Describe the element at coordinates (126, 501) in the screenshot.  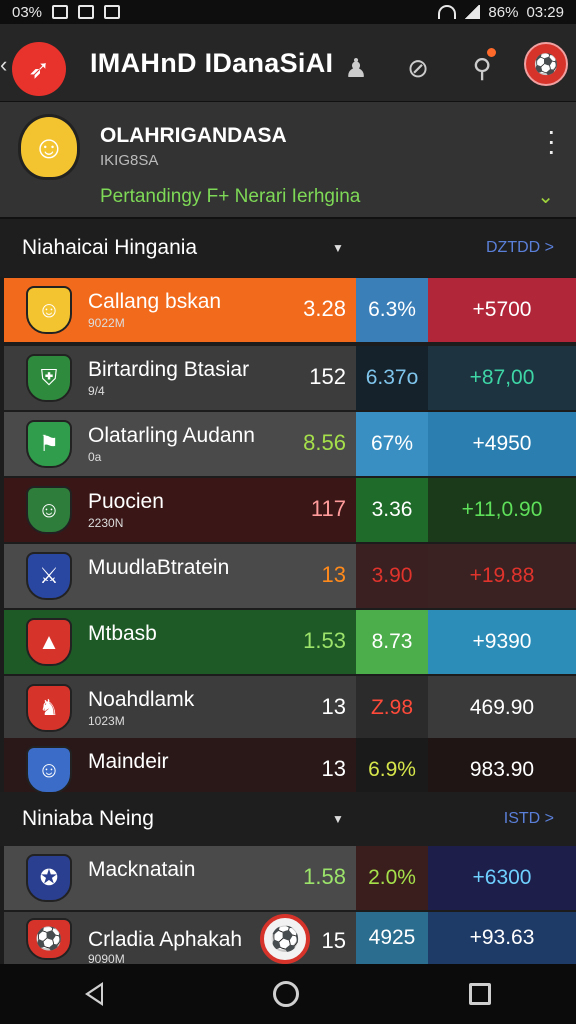
I see `team-name: Puocien` at that location.